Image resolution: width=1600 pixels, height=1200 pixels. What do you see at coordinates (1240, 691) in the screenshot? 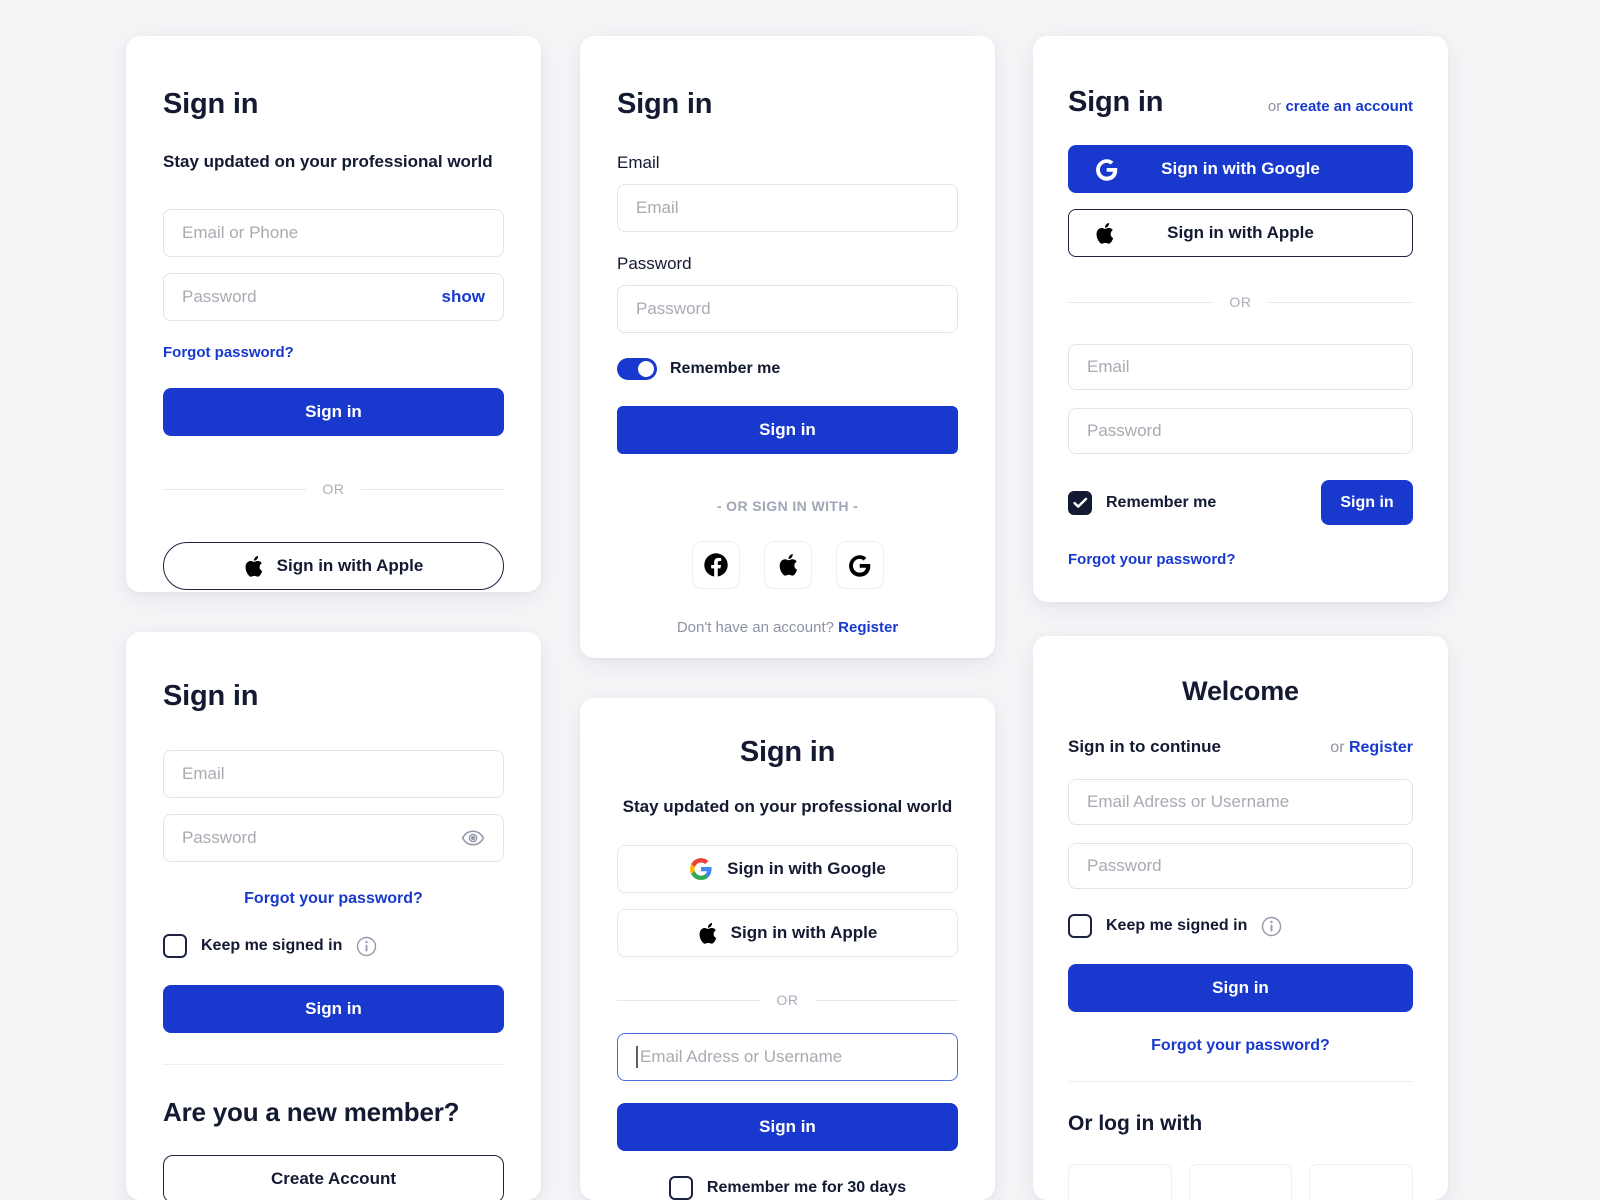
I see `page-title: Welcome` at bounding box center [1240, 691].